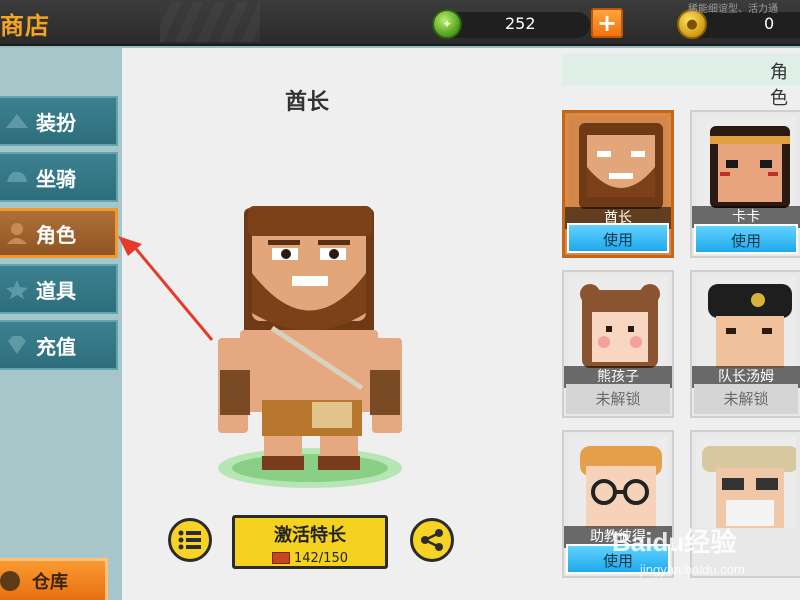 The image size is (800, 600). What do you see at coordinates (769, 23) in the screenshot?
I see `coin-count: 0` at bounding box center [769, 23].